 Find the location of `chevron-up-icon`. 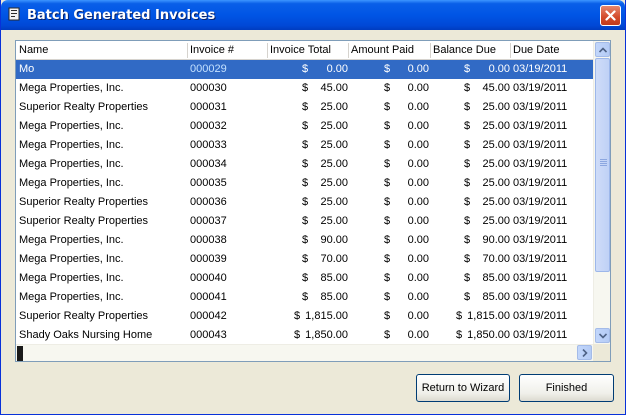

chevron-up-icon is located at coordinates (603, 50).